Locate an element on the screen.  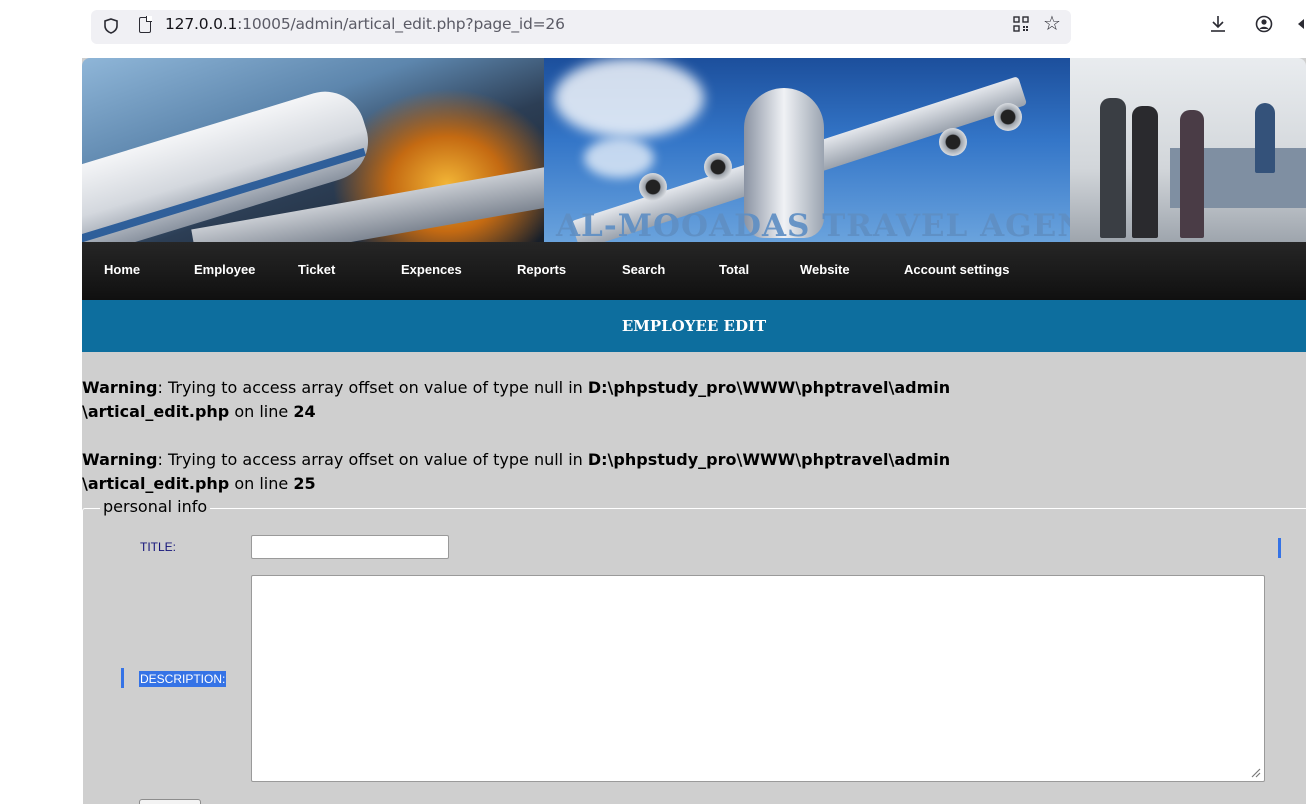
nav-expences: Expences is located at coordinates (431, 269).